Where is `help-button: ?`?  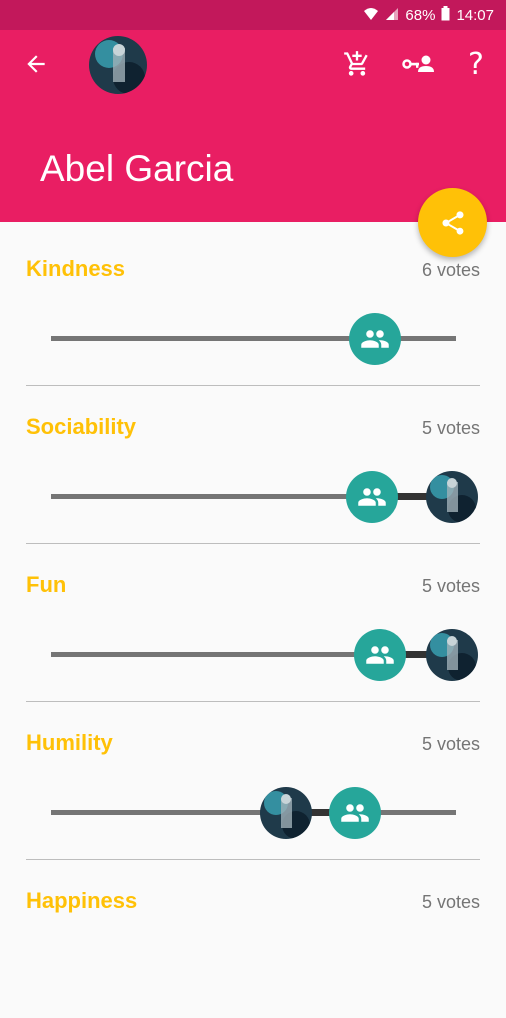
help-button: ? is located at coordinates (476, 64).